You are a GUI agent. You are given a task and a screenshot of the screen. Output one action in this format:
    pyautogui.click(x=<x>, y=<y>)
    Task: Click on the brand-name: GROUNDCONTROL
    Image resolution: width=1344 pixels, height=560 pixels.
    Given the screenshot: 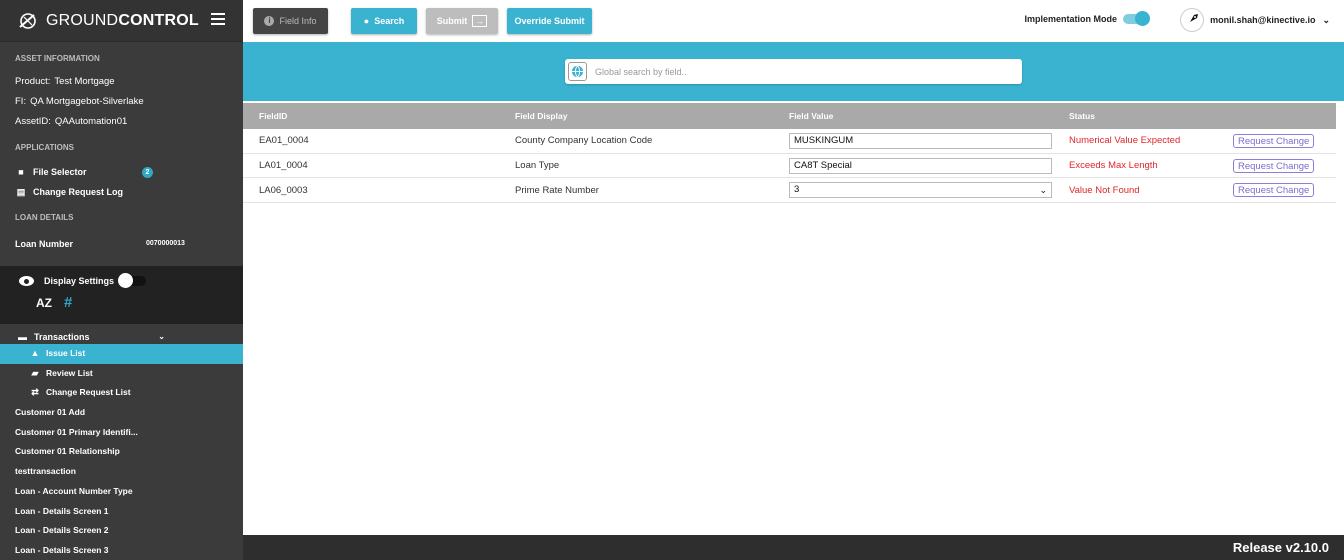 What is the action you would take?
    pyautogui.click(x=122, y=20)
    